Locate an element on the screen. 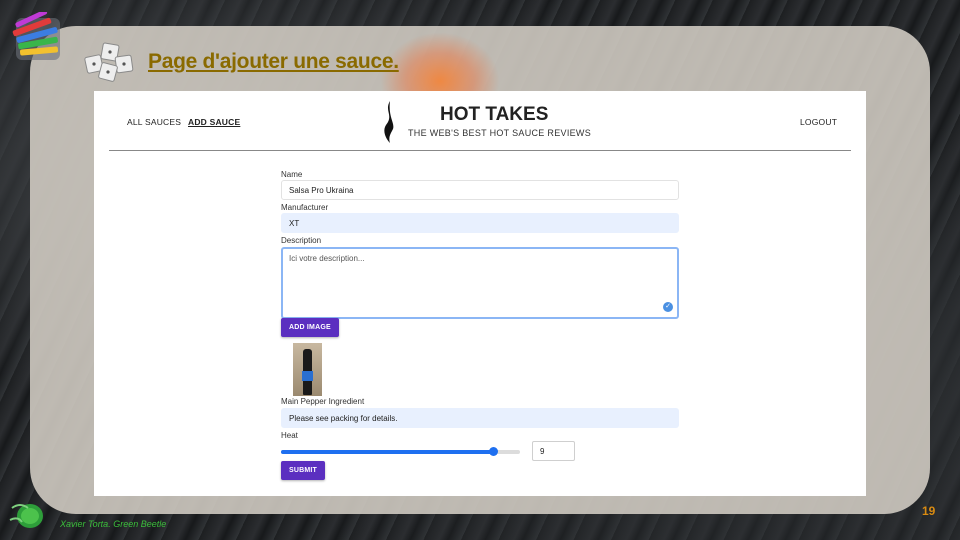 The width and height of the screenshot is (960, 540). bottle-label is located at coordinates (307, 376).